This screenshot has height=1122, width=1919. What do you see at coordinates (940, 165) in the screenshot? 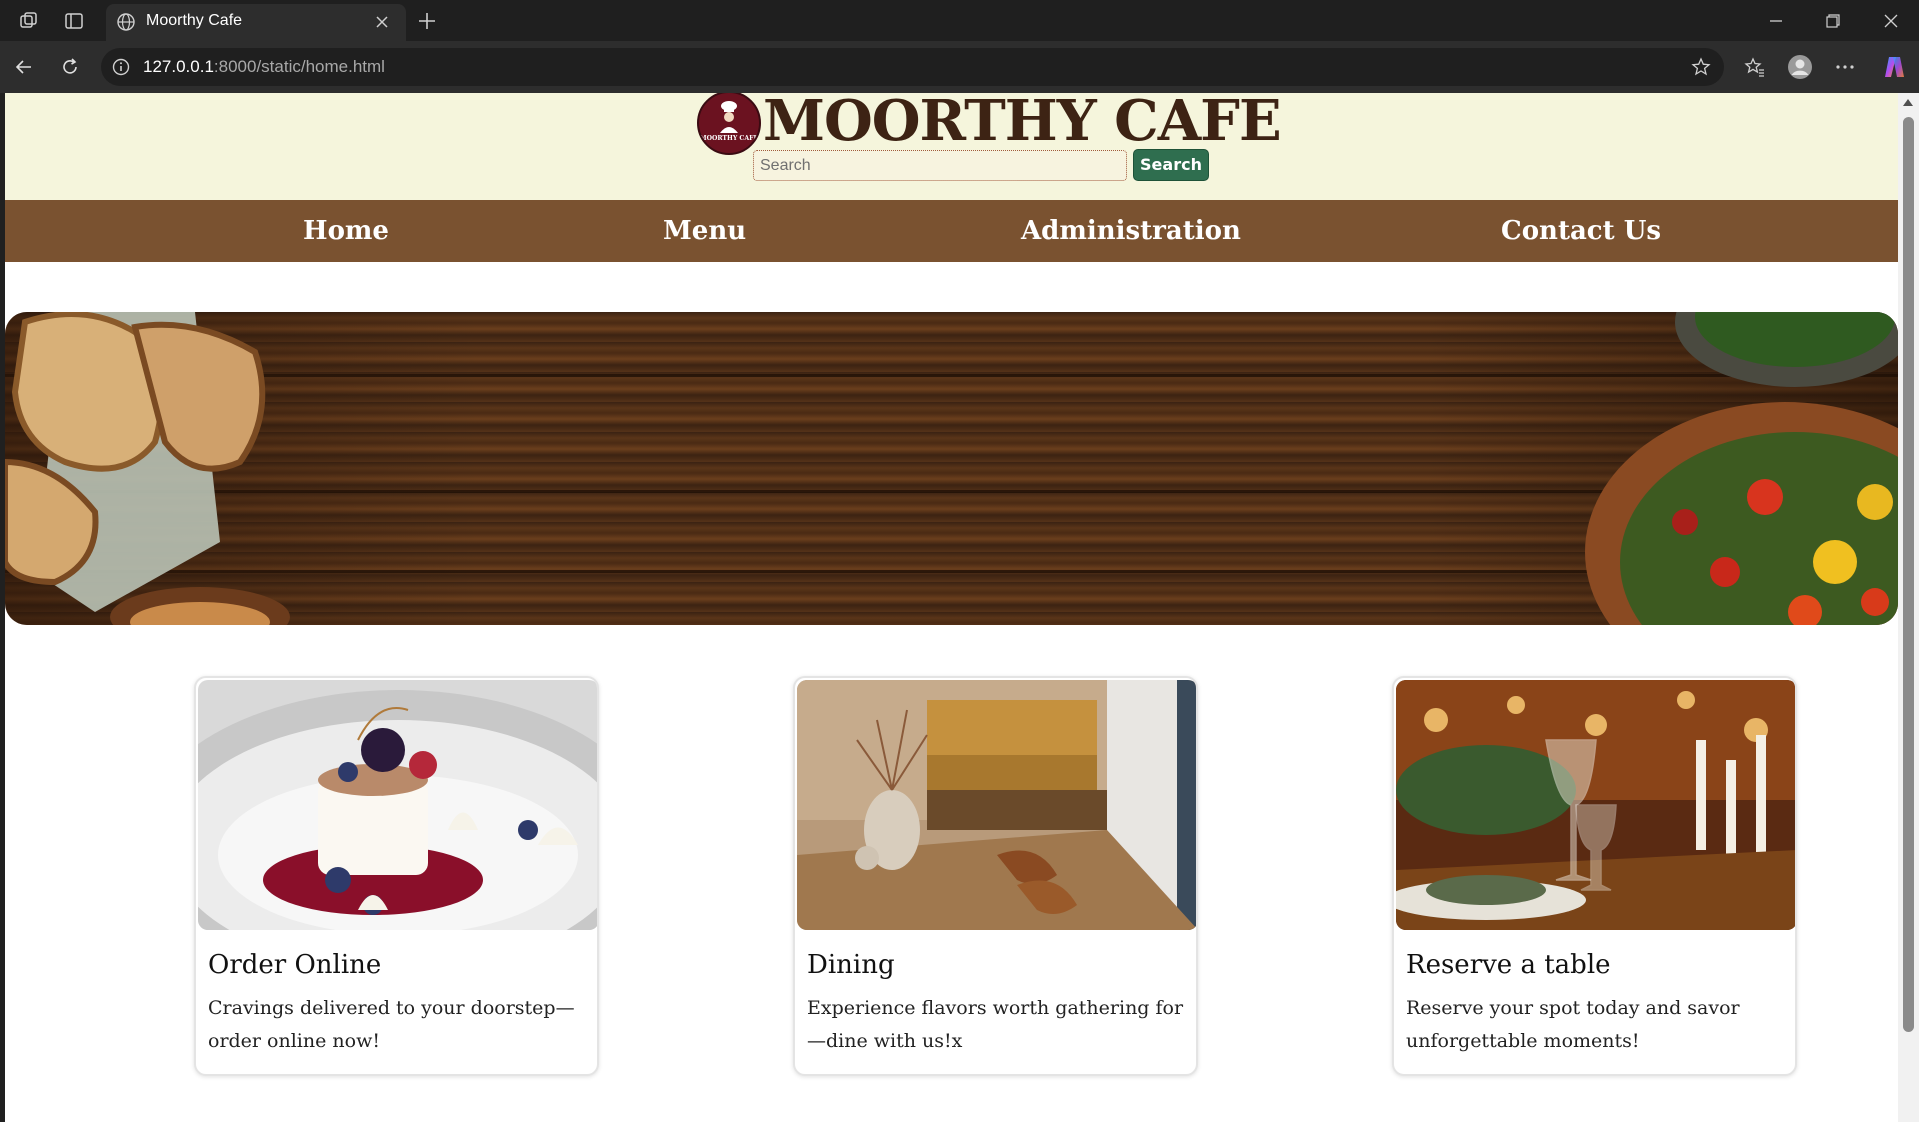
I see `search-input` at bounding box center [940, 165].